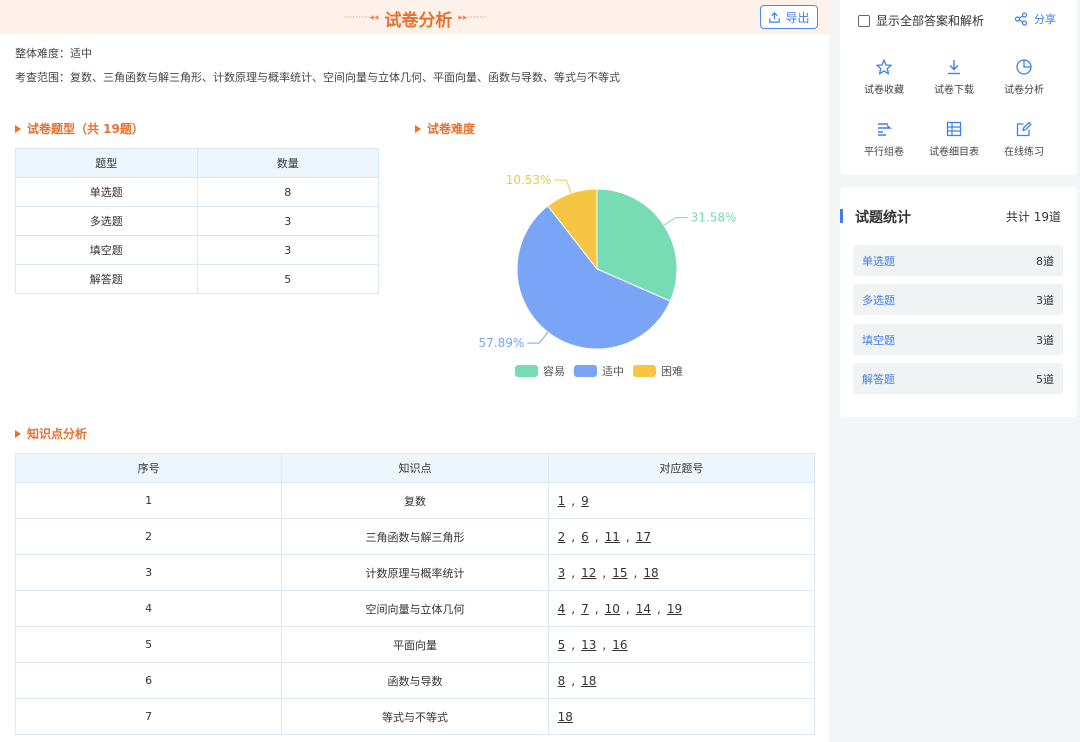 The width and height of the screenshot is (1080, 742). I want to click on show-all-answers-checkbox, so click(864, 20).